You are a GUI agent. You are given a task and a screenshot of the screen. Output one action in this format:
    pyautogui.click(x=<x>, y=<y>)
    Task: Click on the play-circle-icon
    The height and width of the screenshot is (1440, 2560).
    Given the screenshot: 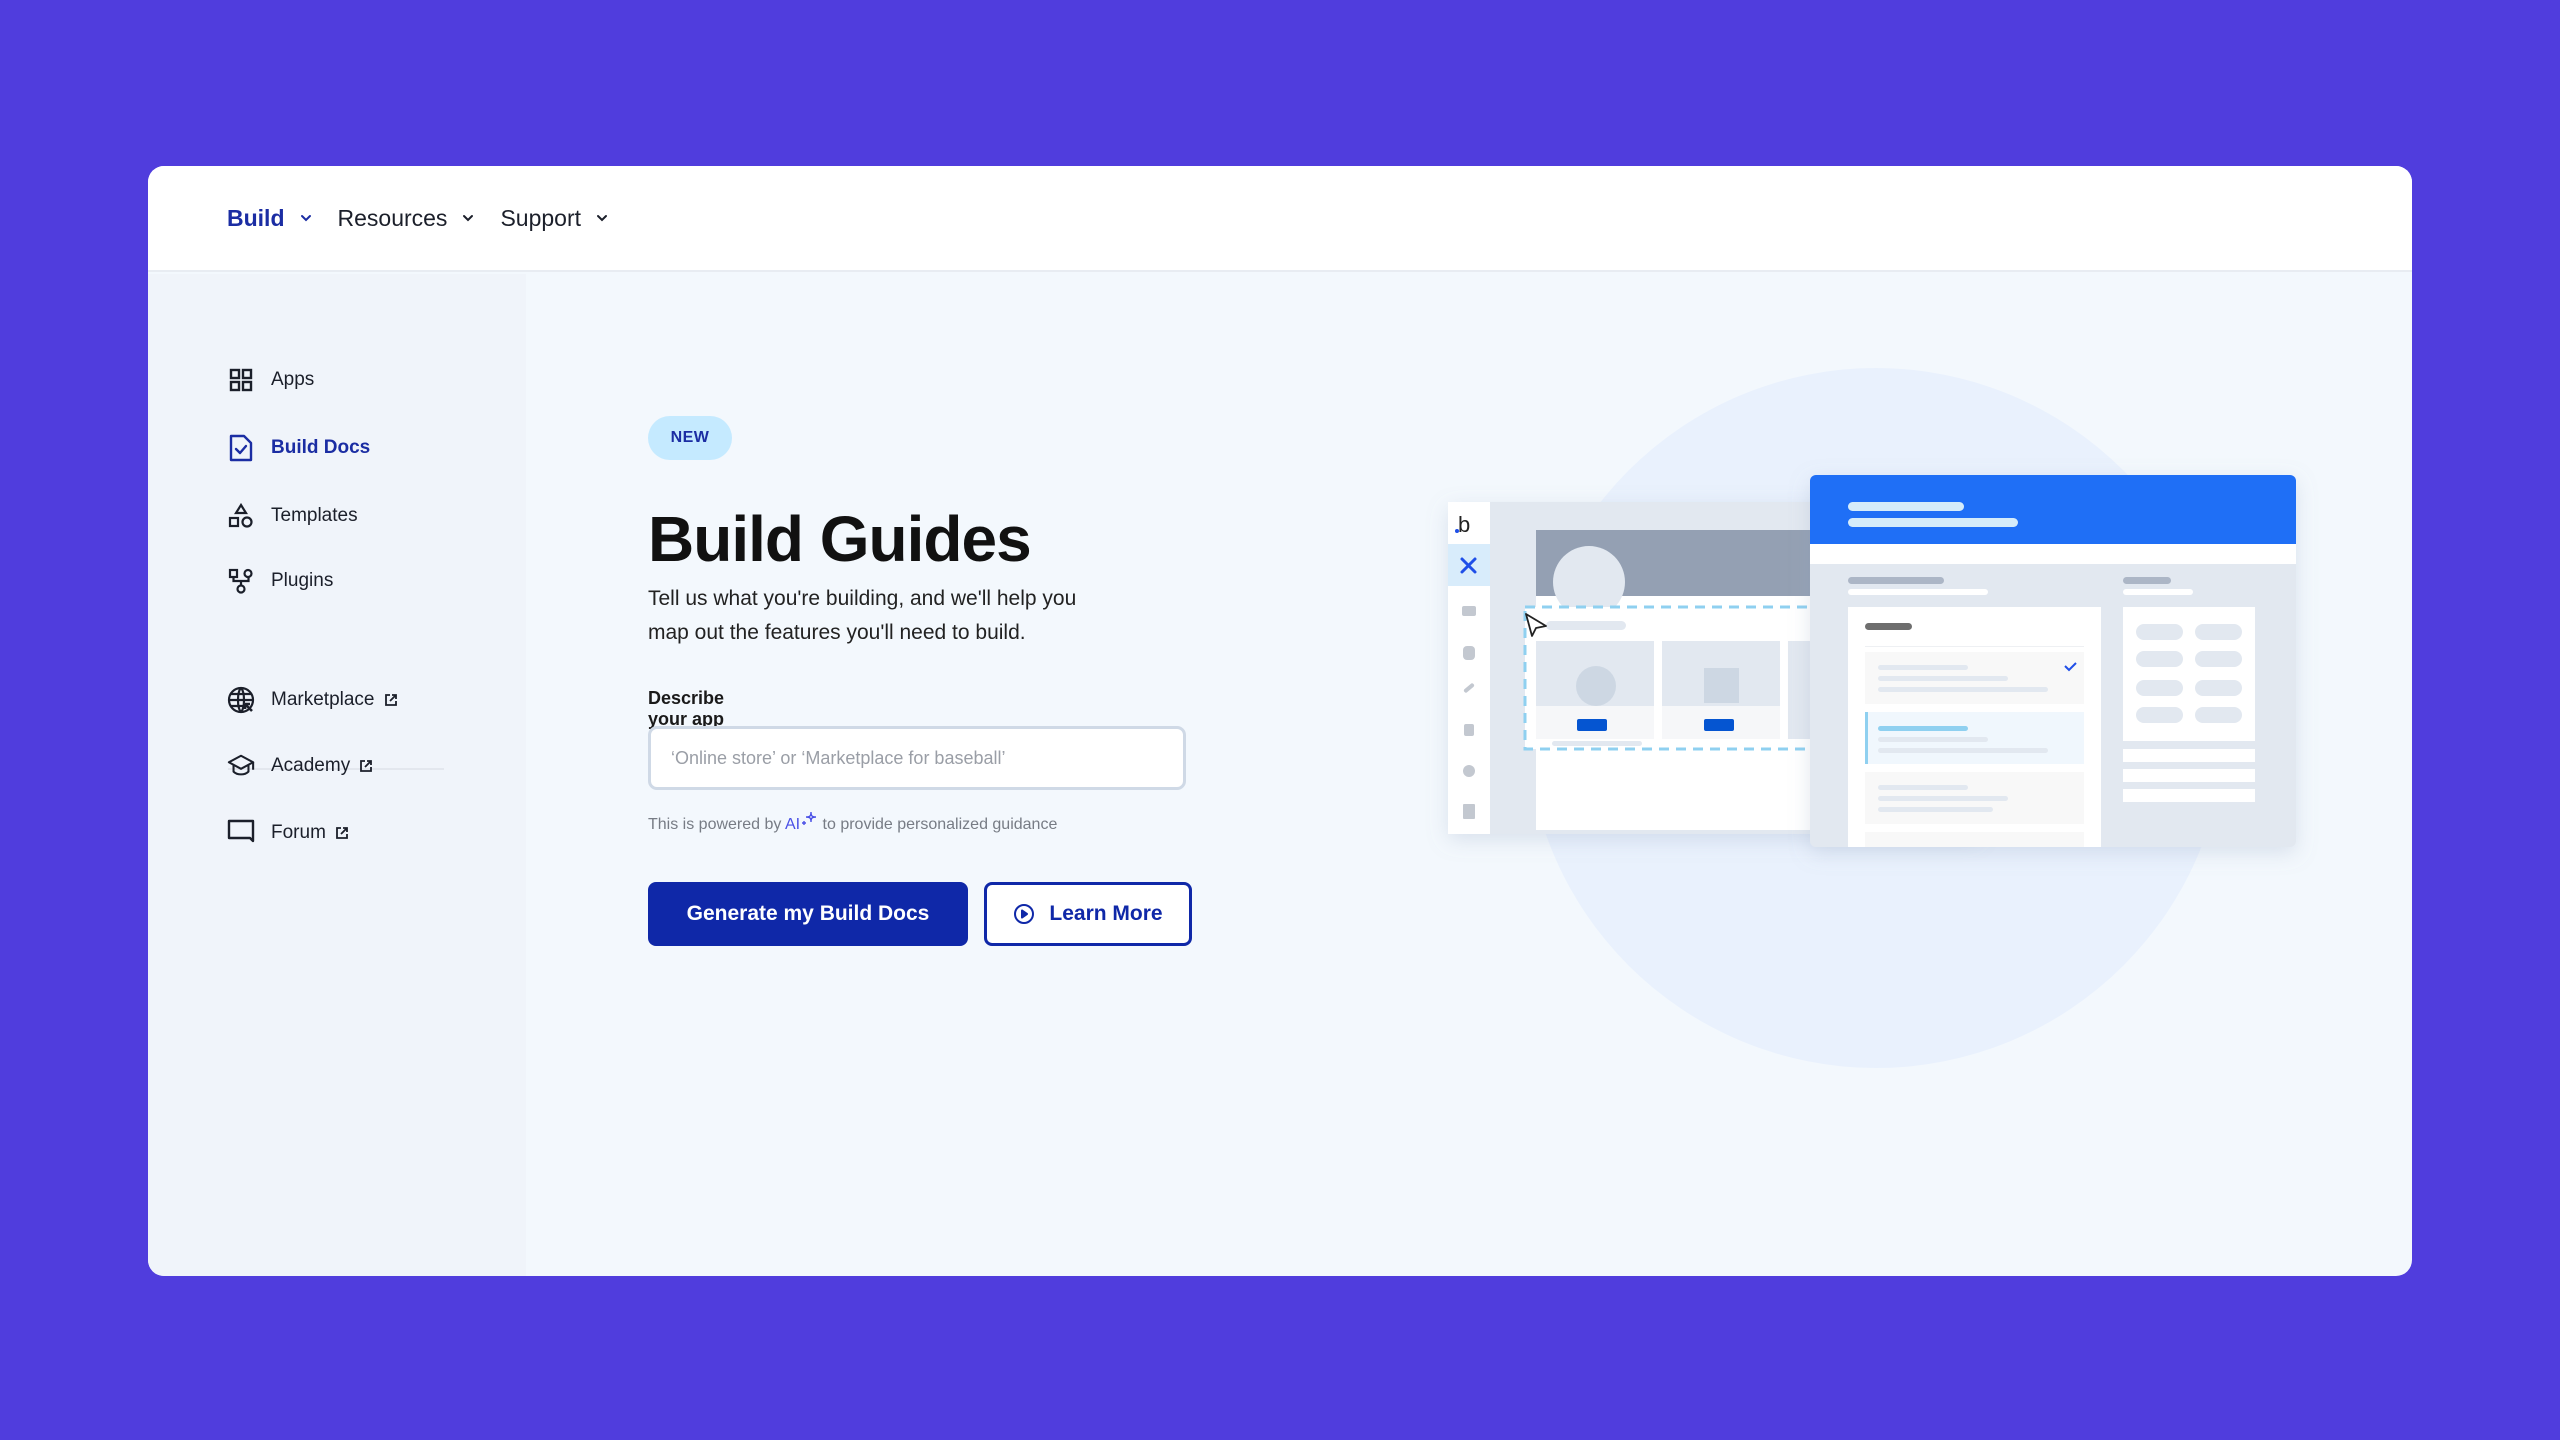 What is the action you would take?
    pyautogui.click(x=1024, y=914)
    